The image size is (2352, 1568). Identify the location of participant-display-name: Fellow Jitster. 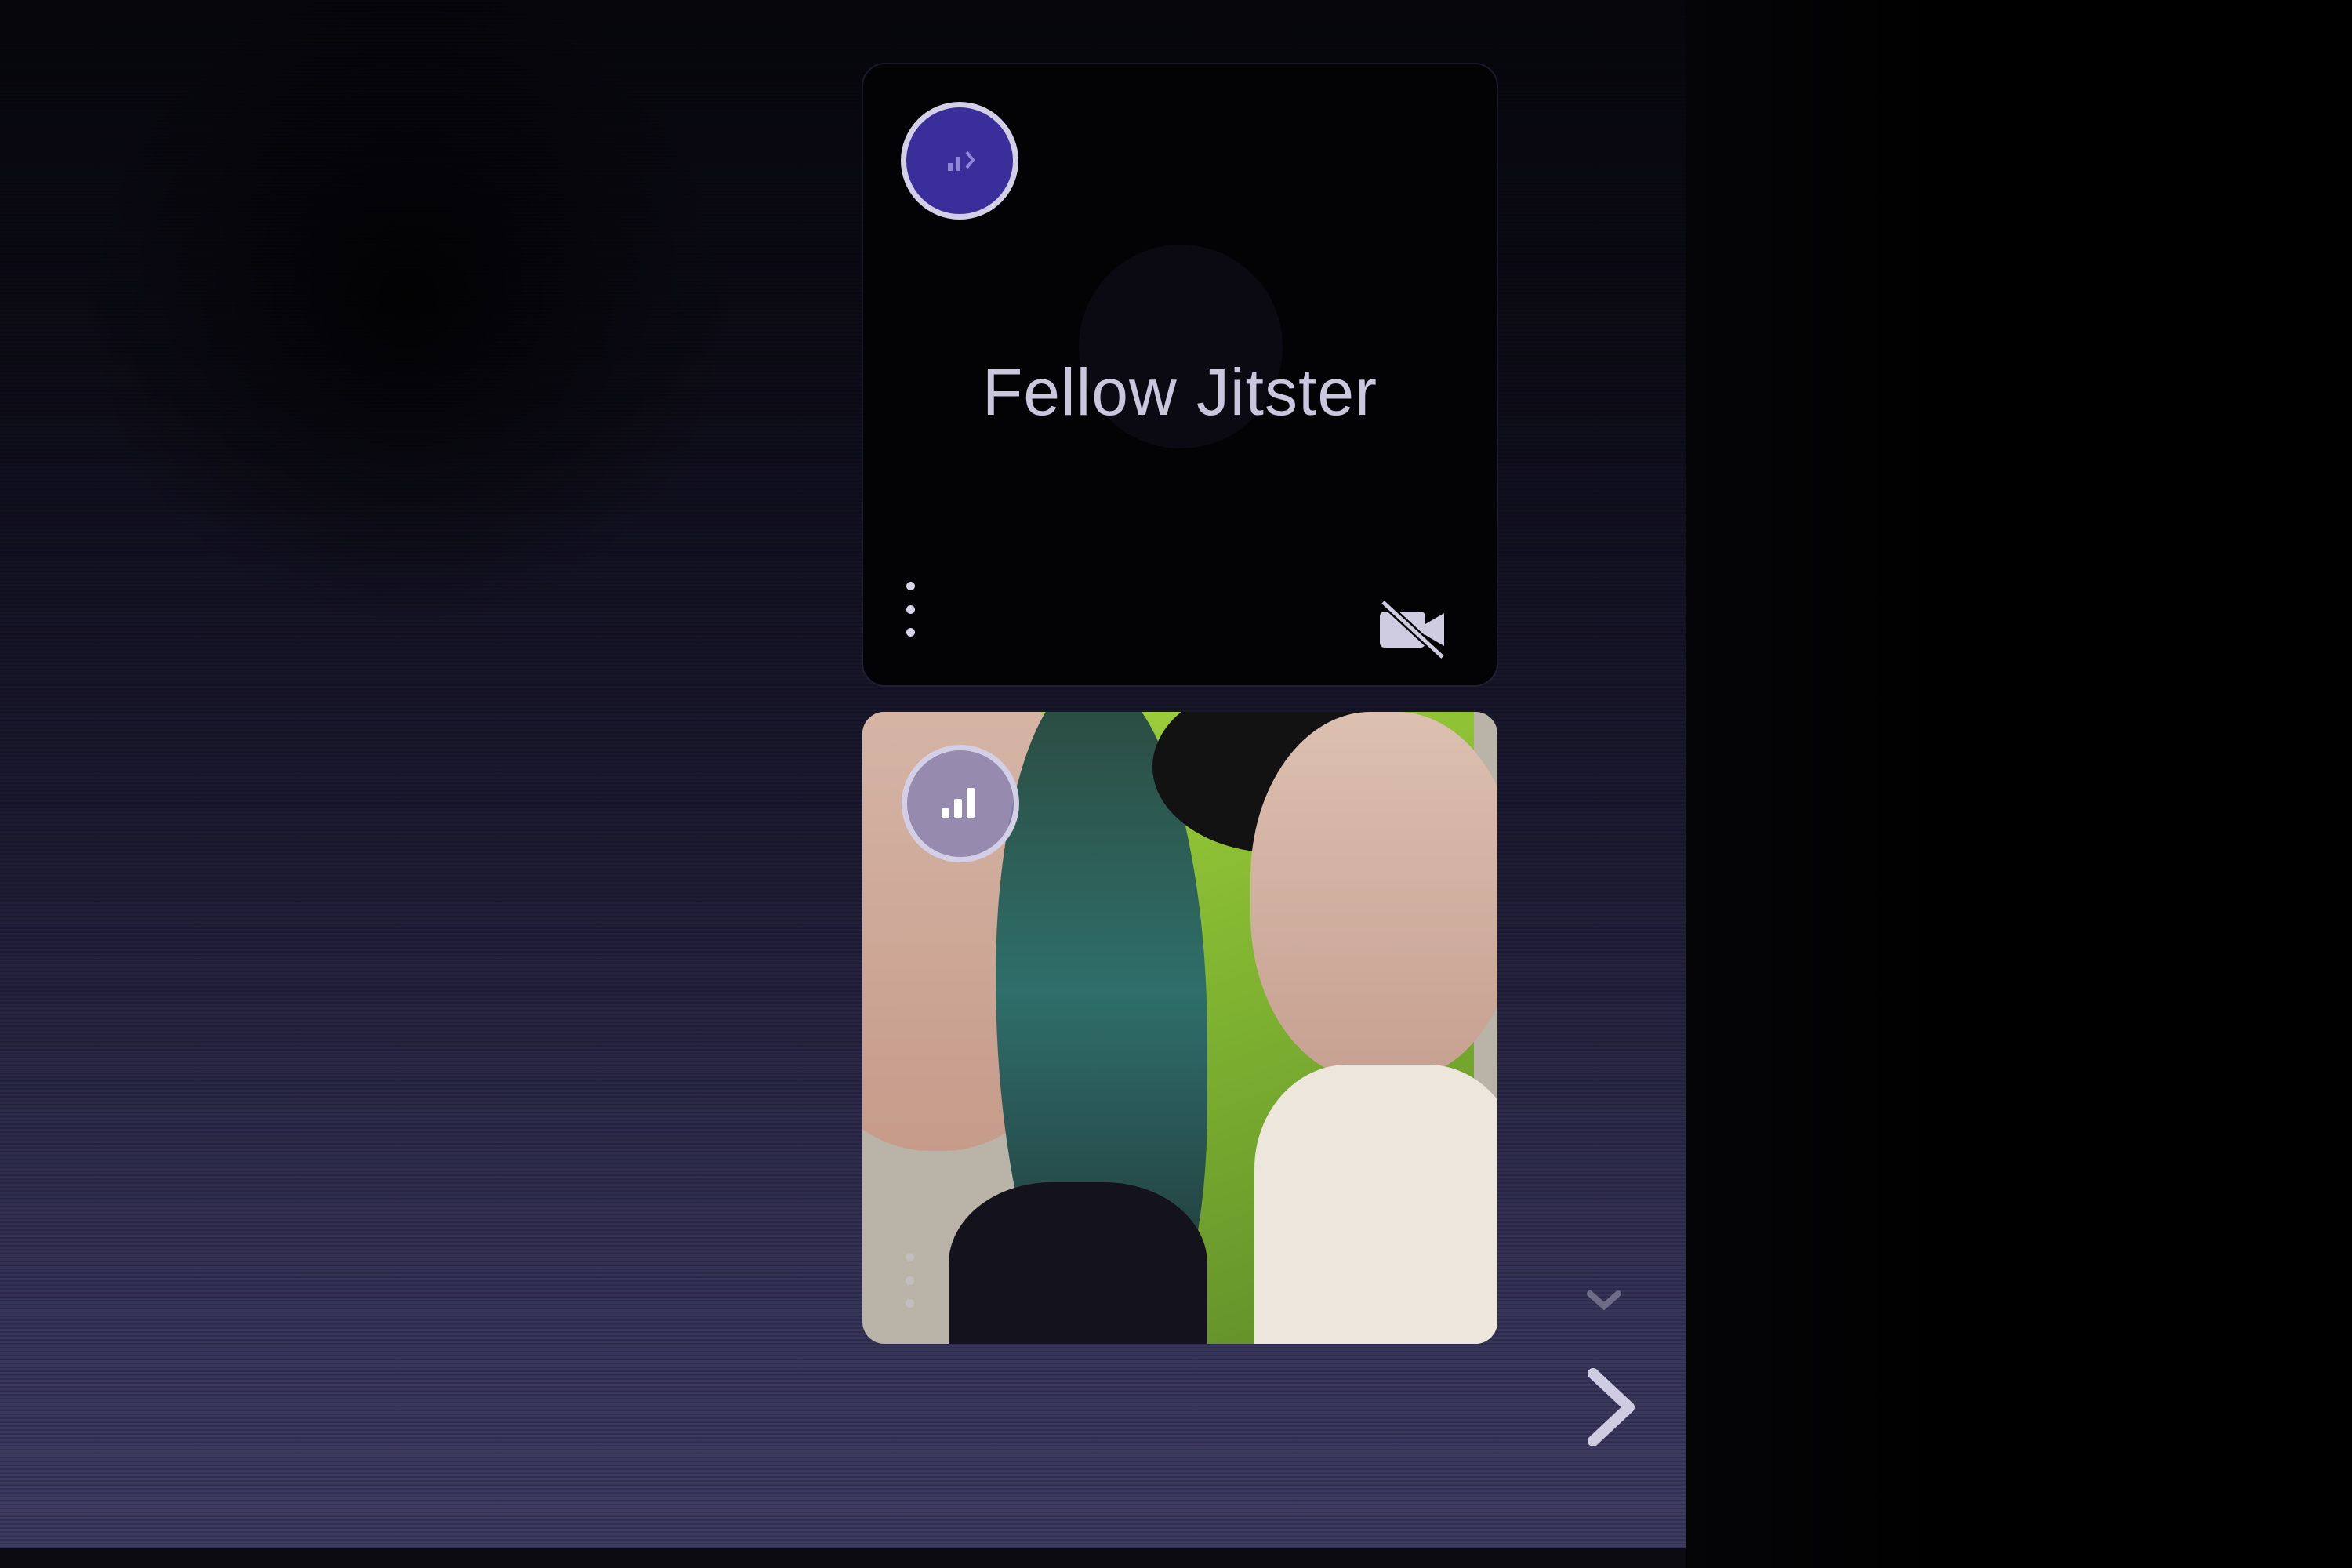
(1180, 392).